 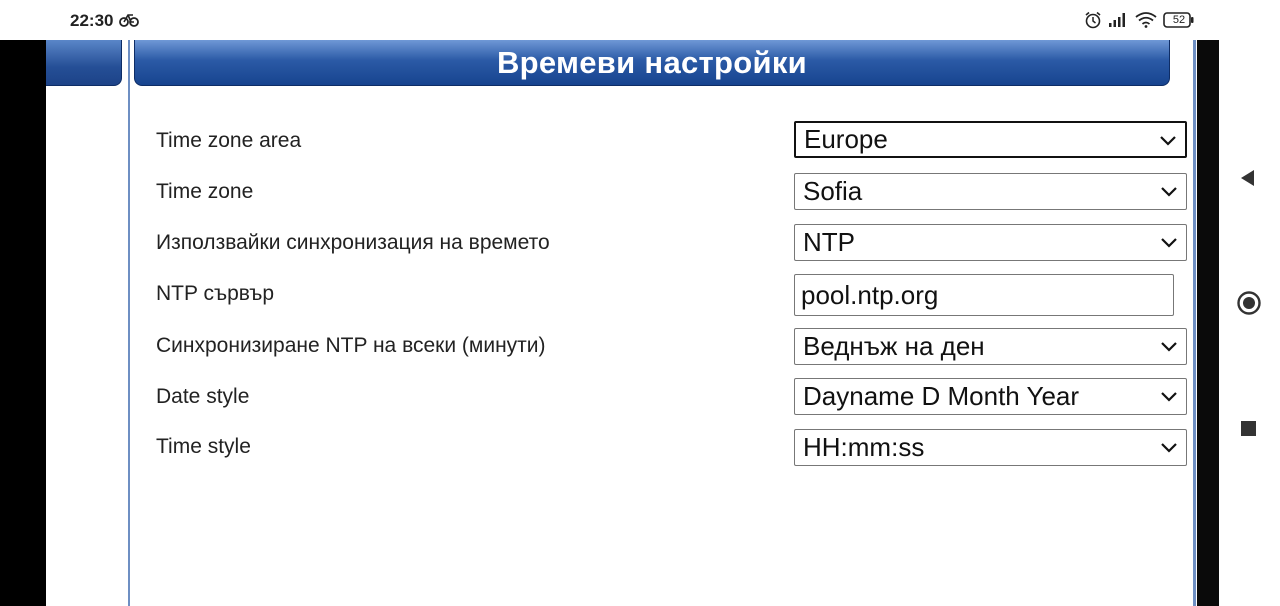 What do you see at coordinates (92, 20) in the screenshot?
I see `status-time: 22:30` at bounding box center [92, 20].